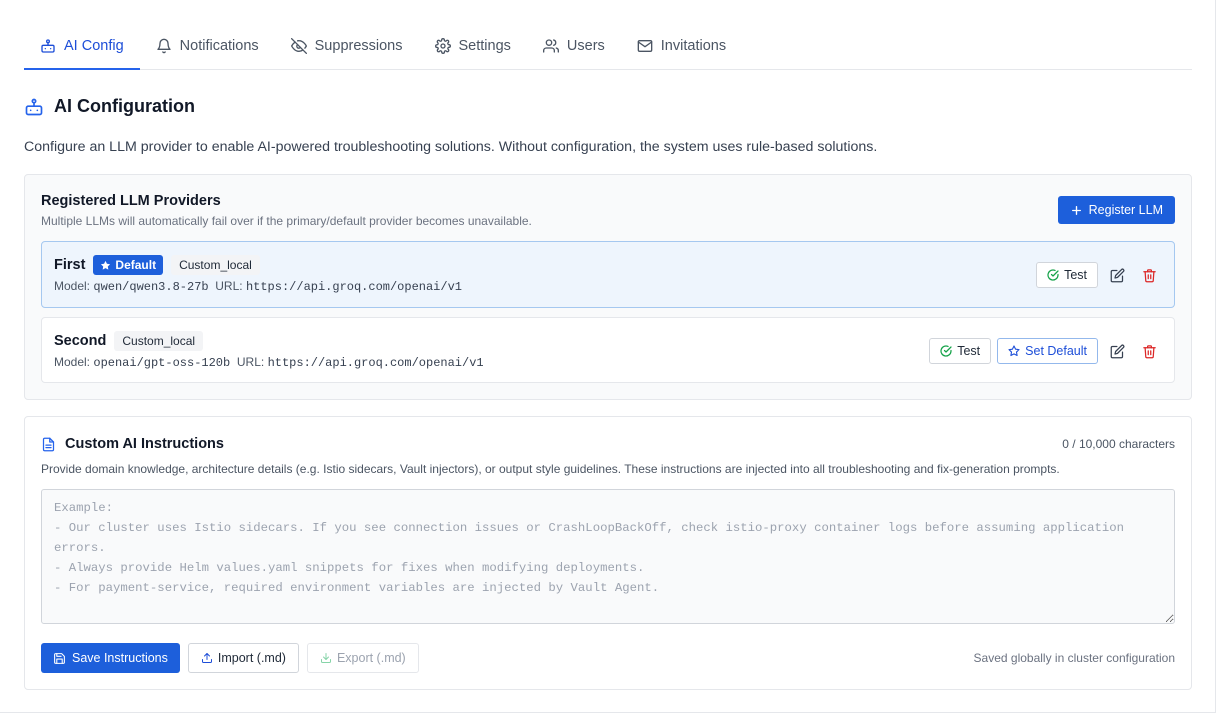 The image size is (1218, 715). Describe the element at coordinates (136, 265) in the screenshot. I see `default-badge-label: Default` at that location.